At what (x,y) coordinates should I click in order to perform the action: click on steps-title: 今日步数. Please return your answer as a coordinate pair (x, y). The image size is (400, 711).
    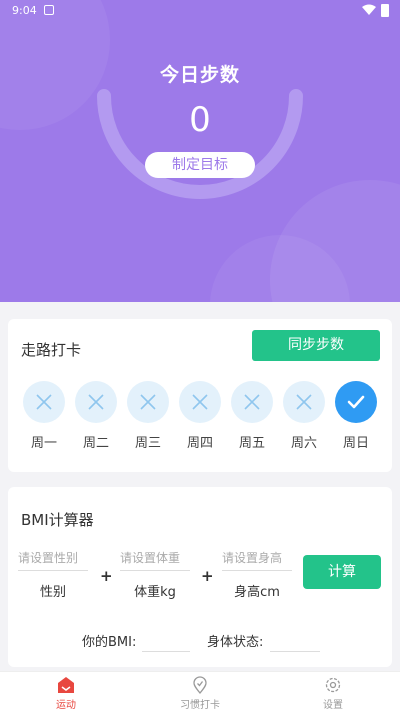
    Looking at the image, I should click on (199, 75).